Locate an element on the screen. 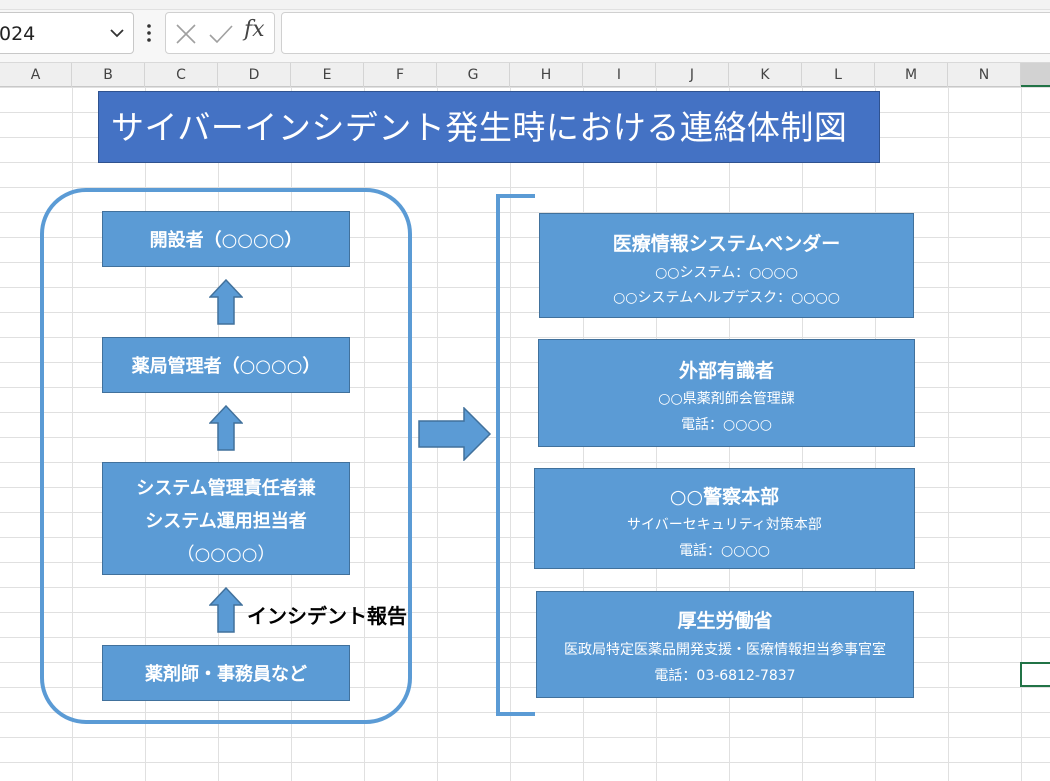  contact-name: ○○警察本部 is located at coordinates (724, 497).